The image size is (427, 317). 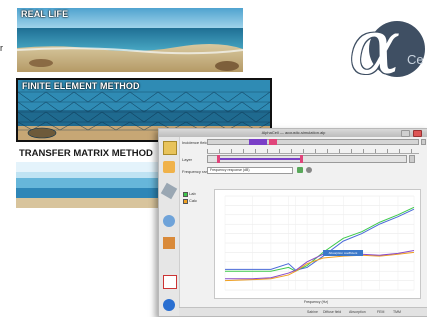 I want to click on tmm-title: TRANSFER MATRIX METHOD, so click(x=86, y=153).